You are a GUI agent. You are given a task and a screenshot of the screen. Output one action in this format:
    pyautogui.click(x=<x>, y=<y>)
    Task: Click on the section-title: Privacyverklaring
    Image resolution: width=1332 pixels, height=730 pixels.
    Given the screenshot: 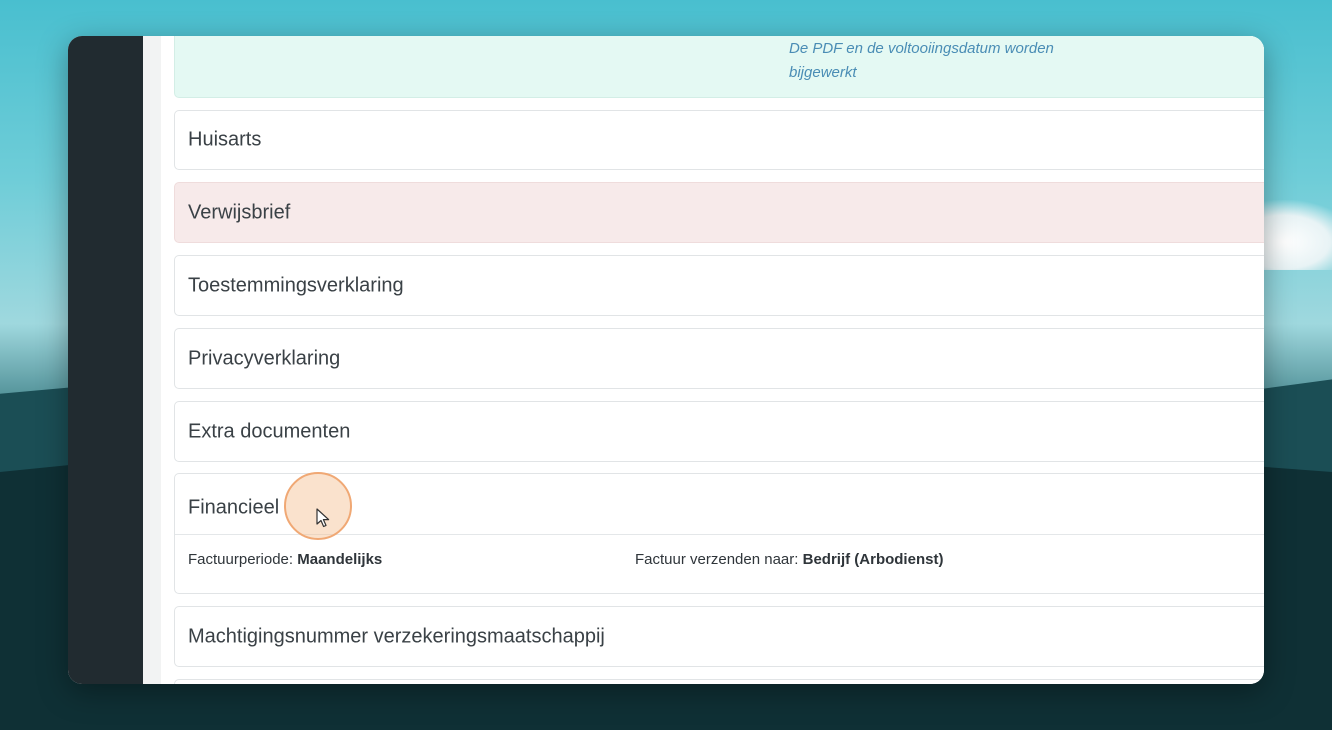 What is the action you would take?
    pyautogui.click(x=264, y=358)
    